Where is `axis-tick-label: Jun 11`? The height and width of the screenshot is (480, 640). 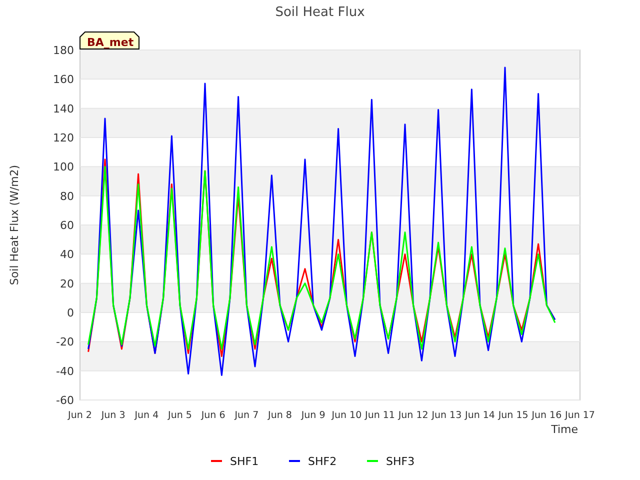 axis-tick-label: Jun 11 is located at coordinates (380, 415).